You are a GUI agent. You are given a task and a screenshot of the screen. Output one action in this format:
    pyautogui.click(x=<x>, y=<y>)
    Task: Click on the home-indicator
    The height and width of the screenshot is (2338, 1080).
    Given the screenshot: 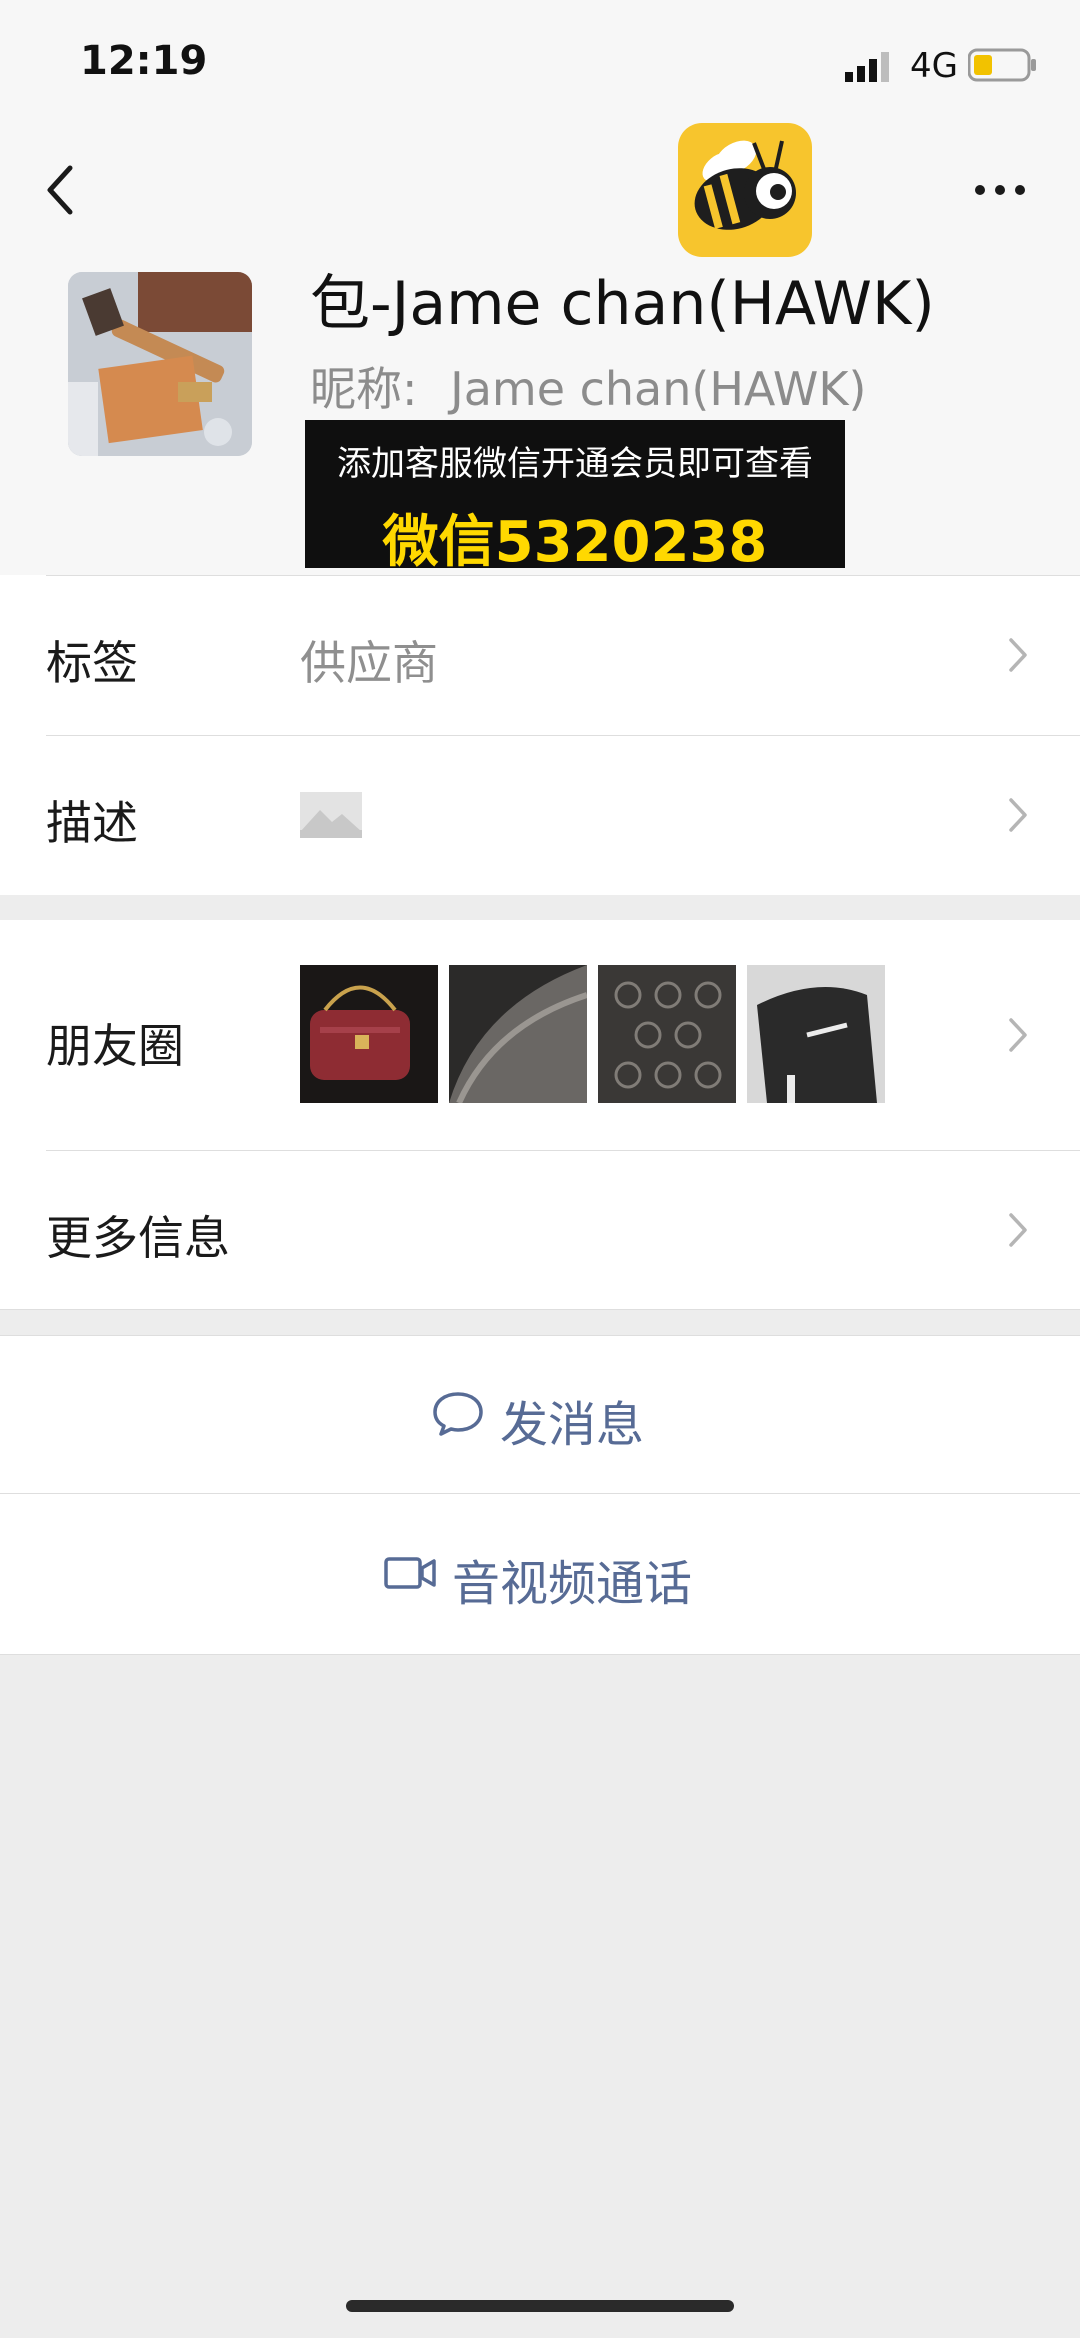 What is the action you would take?
    pyautogui.click(x=540, y=2306)
    